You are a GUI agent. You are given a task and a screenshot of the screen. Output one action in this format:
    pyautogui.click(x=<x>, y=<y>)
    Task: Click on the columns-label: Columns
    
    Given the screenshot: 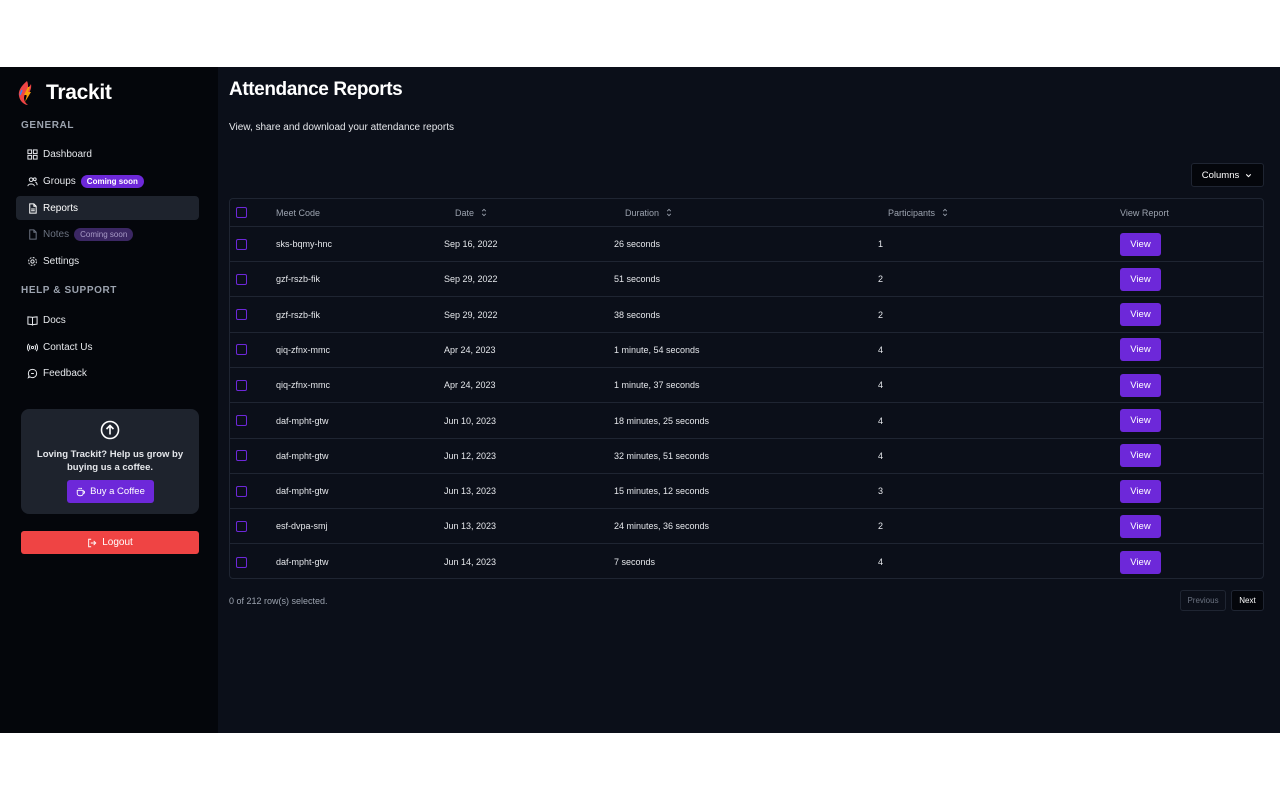 What is the action you would take?
    pyautogui.click(x=1220, y=175)
    